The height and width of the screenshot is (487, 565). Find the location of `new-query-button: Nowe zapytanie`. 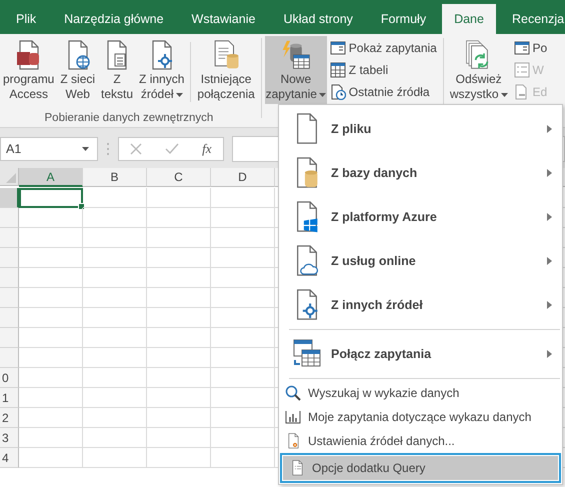

new-query-button: Nowe zapytanie is located at coordinates (295, 70).